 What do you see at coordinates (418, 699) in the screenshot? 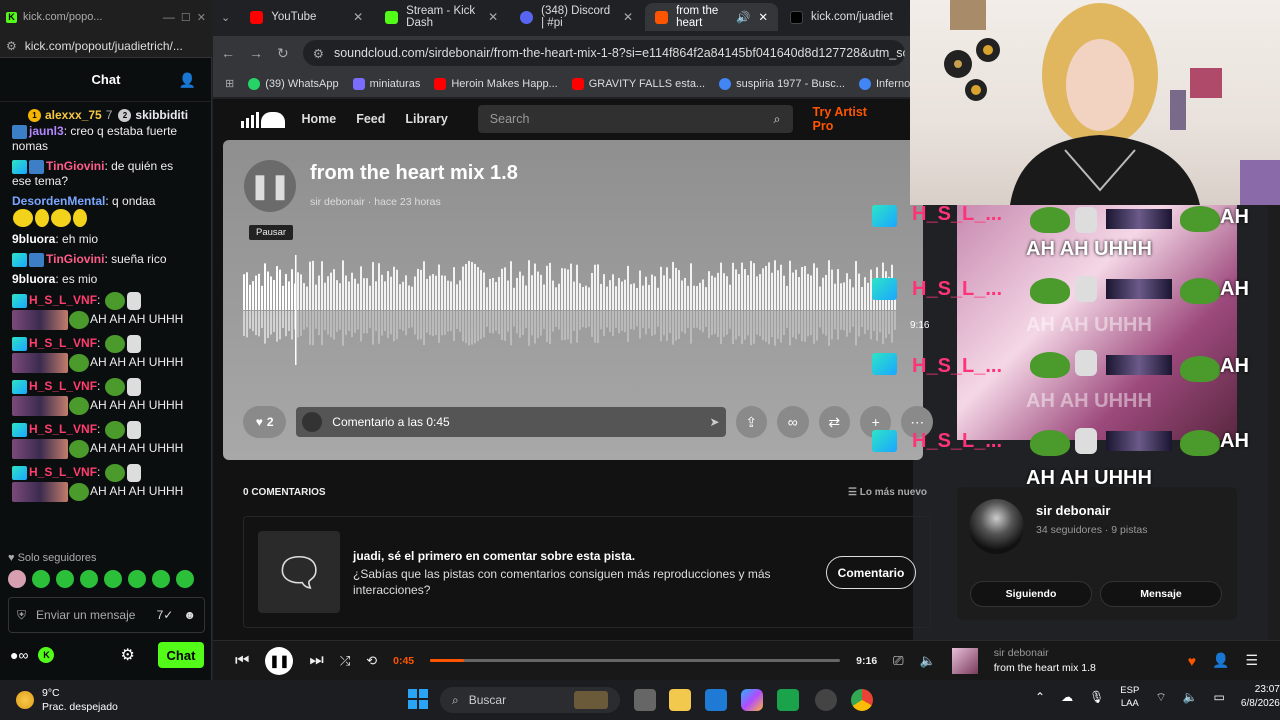
I see `windows-start-icon` at bounding box center [418, 699].